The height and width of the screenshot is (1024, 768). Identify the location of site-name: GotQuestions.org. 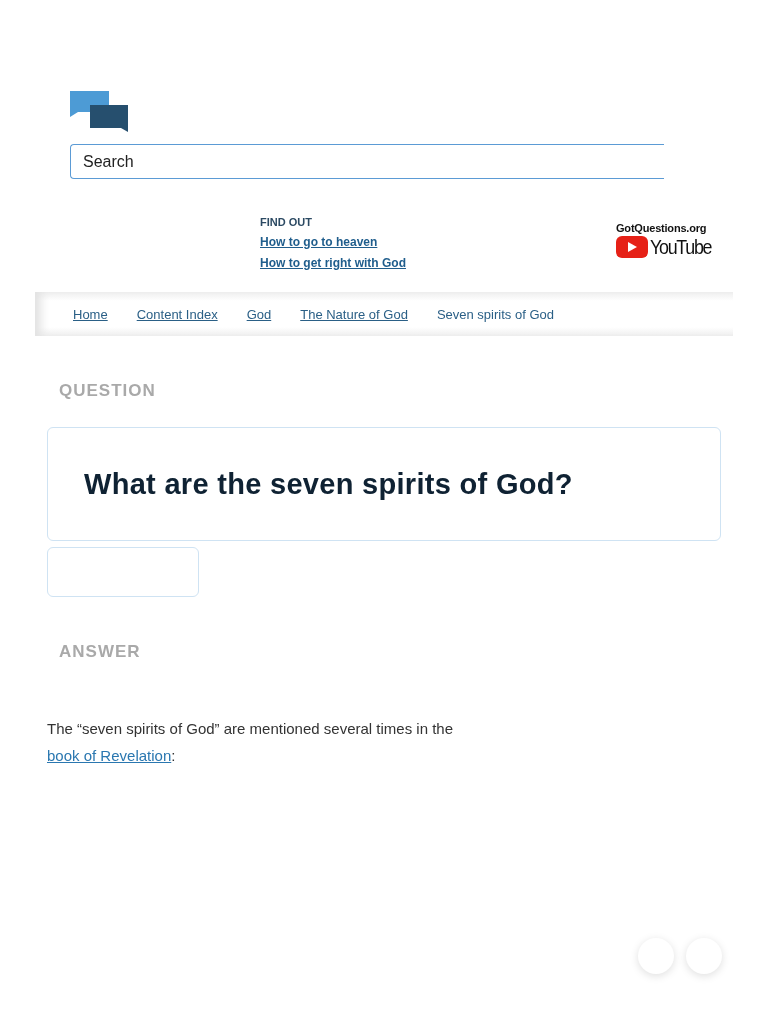
(661, 228).